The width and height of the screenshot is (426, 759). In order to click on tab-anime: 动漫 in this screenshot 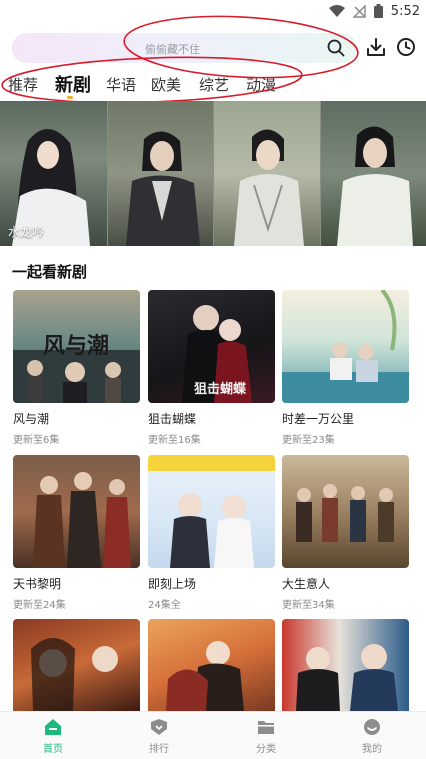, I will do `click(261, 84)`.